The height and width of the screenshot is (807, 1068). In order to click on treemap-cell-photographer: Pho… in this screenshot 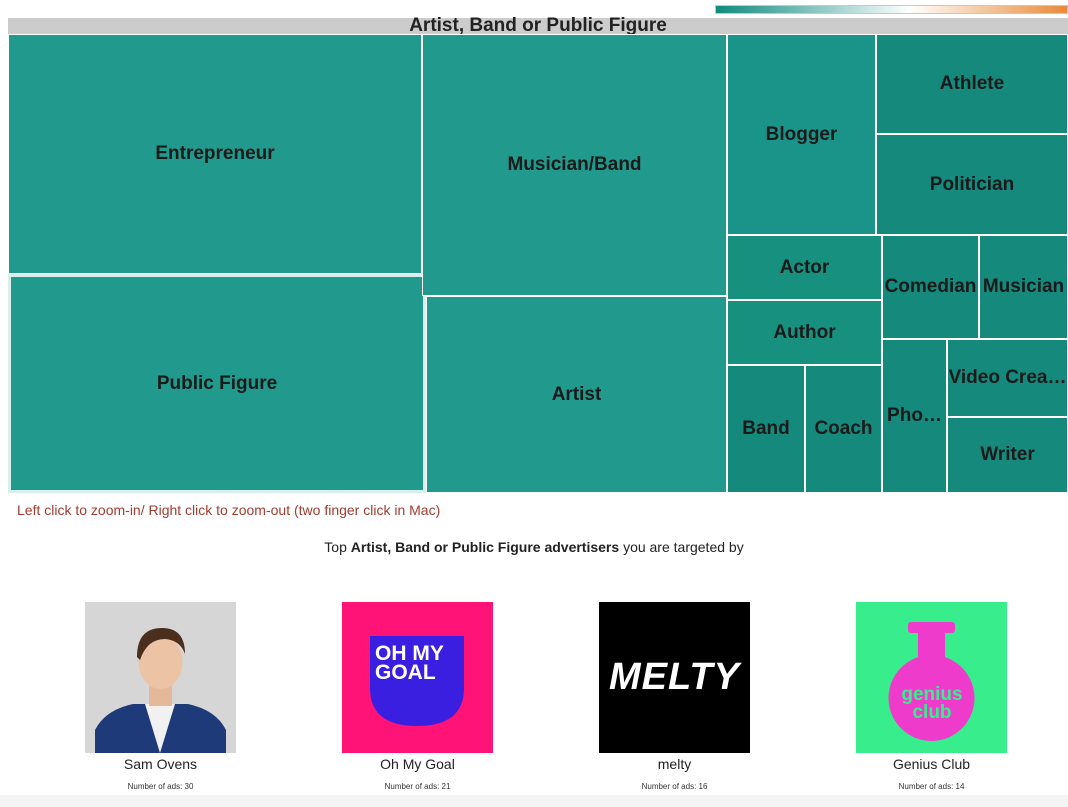, I will do `click(914, 416)`.